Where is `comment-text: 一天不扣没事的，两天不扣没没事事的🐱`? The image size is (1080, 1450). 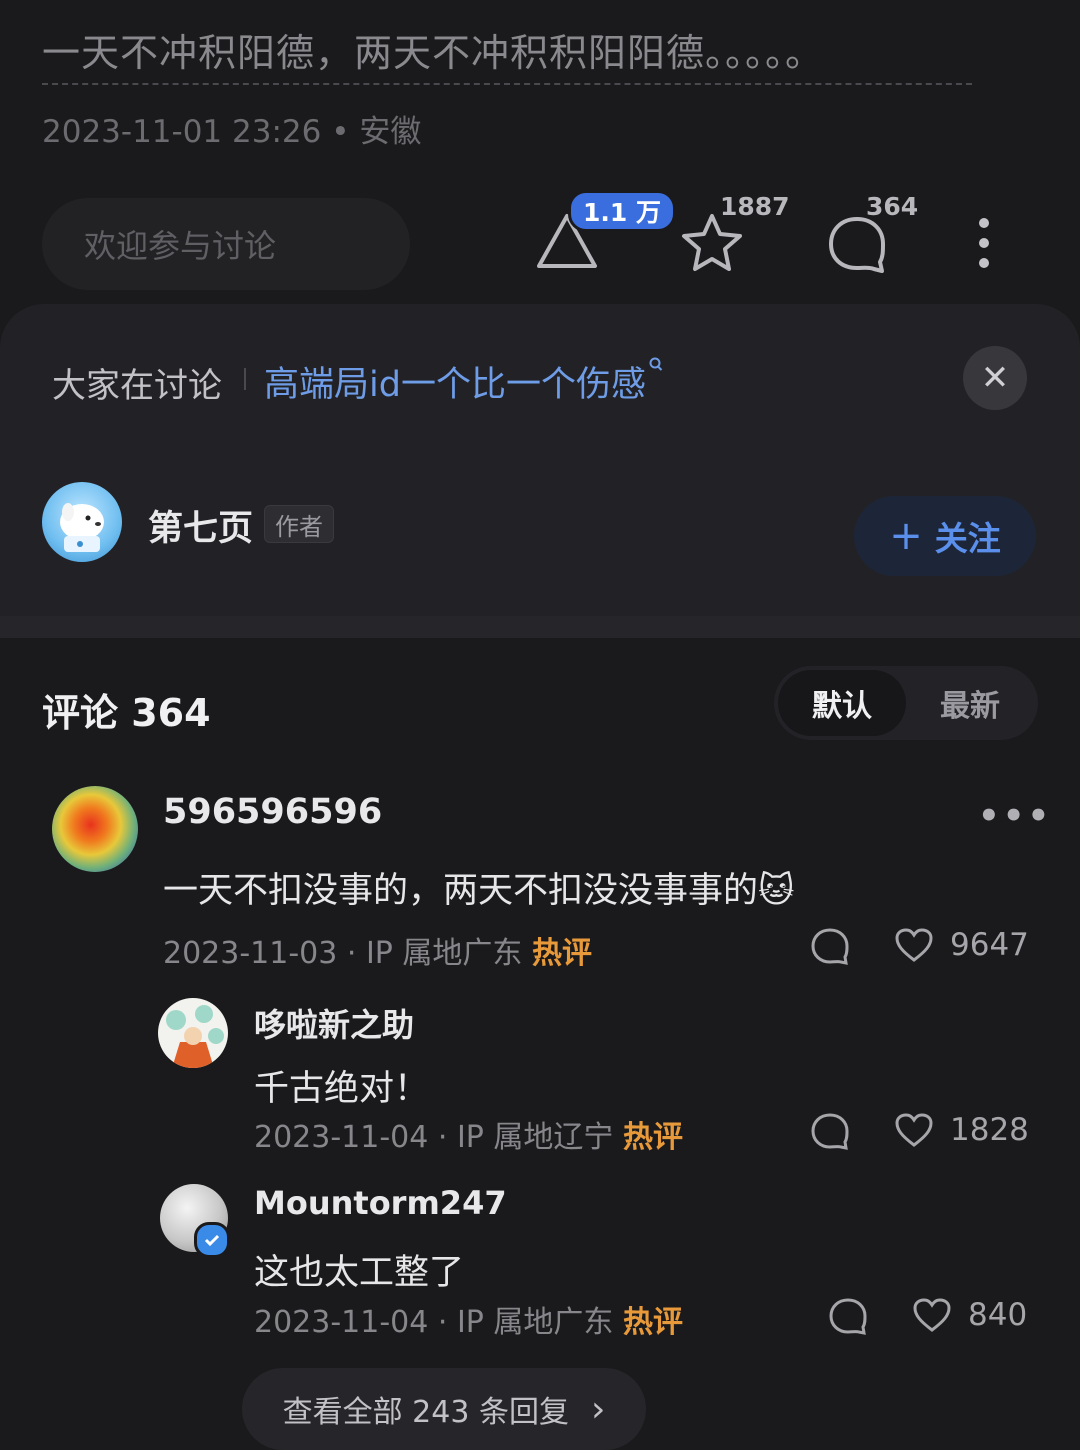
comment-text: 一天不扣没事的，两天不扣没没事事的🐱 is located at coordinates (479, 887).